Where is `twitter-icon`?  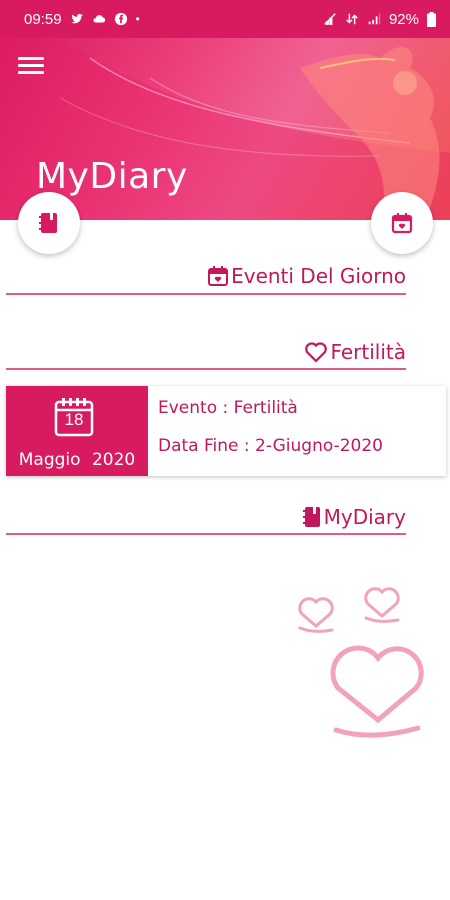 twitter-icon is located at coordinates (76, 18).